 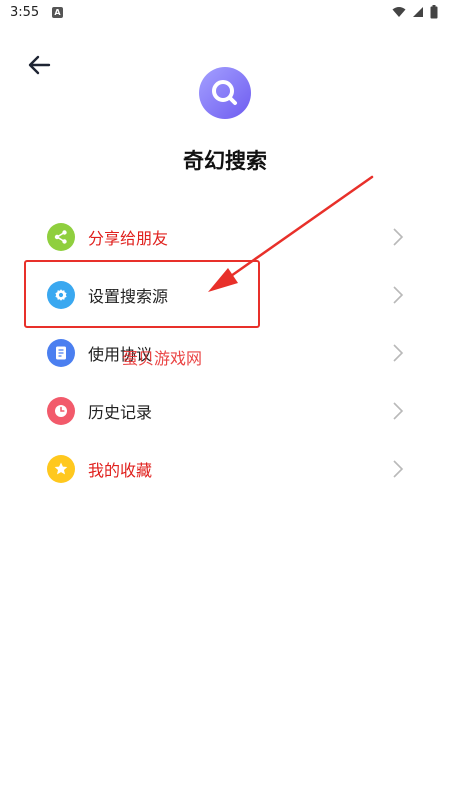 I want to click on notification-icon: A, so click(x=57, y=12).